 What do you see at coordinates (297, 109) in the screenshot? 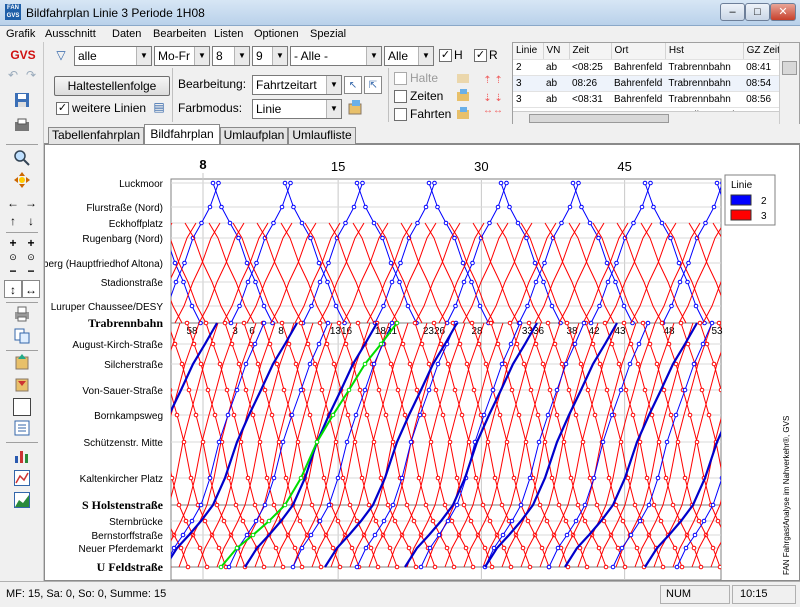
I see `farbmodus-select: Linie ▼` at bounding box center [297, 109].